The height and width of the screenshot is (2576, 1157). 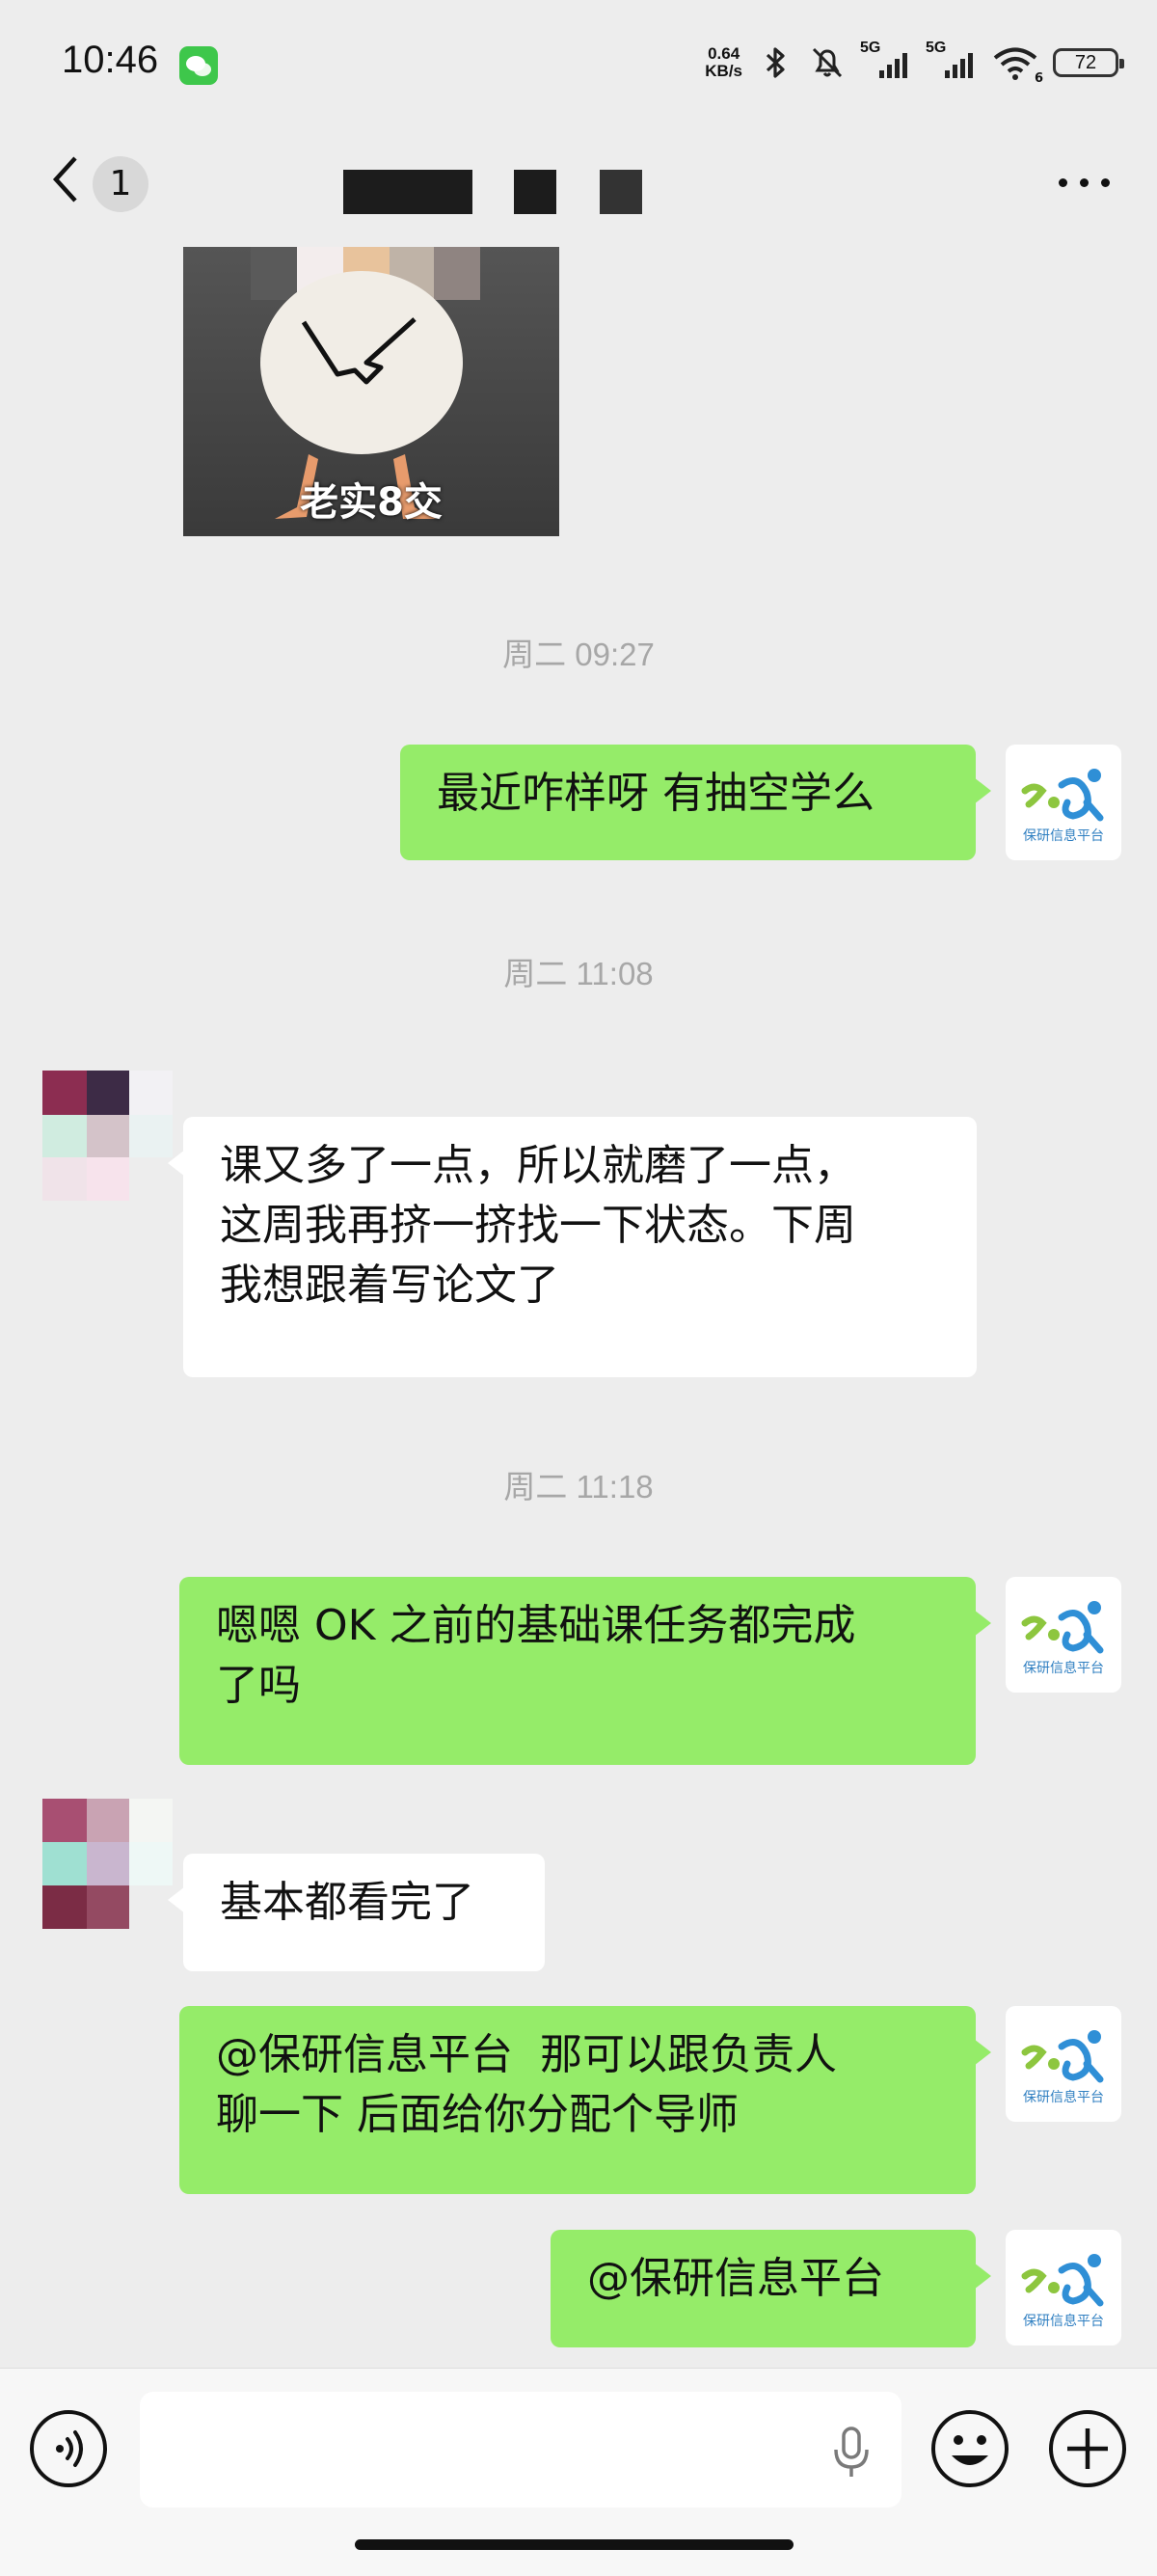 What do you see at coordinates (1084, 183) in the screenshot?
I see `more-options-icon` at bounding box center [1084, 183].